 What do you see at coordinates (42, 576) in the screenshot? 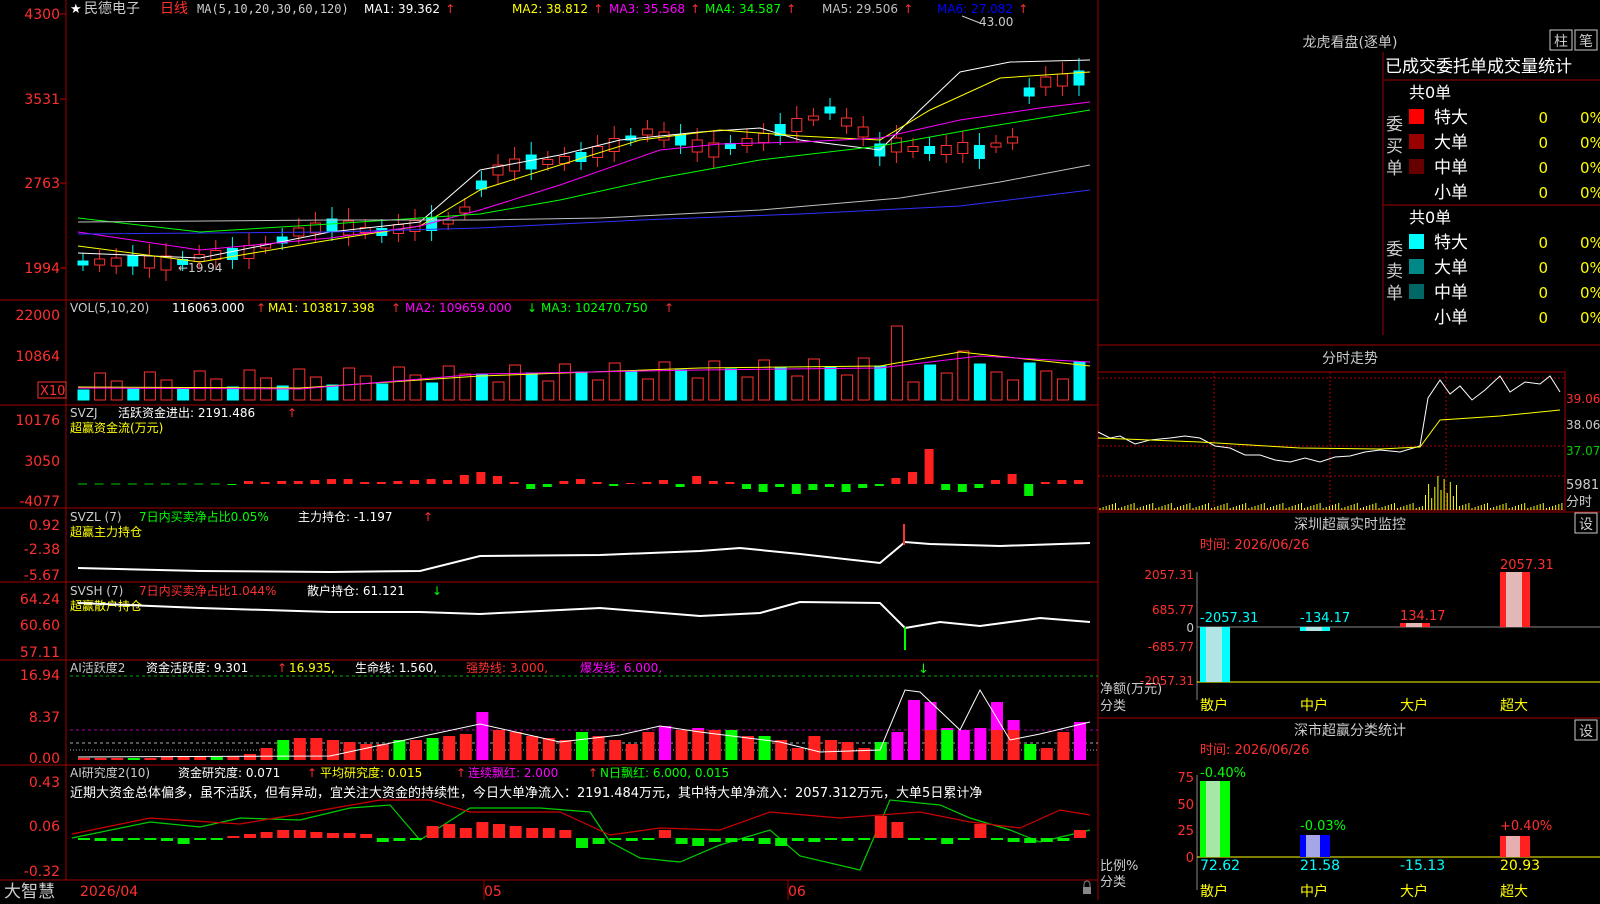
I see `svzl-axis-tick: -5.67` at bounding box center [42, 576].